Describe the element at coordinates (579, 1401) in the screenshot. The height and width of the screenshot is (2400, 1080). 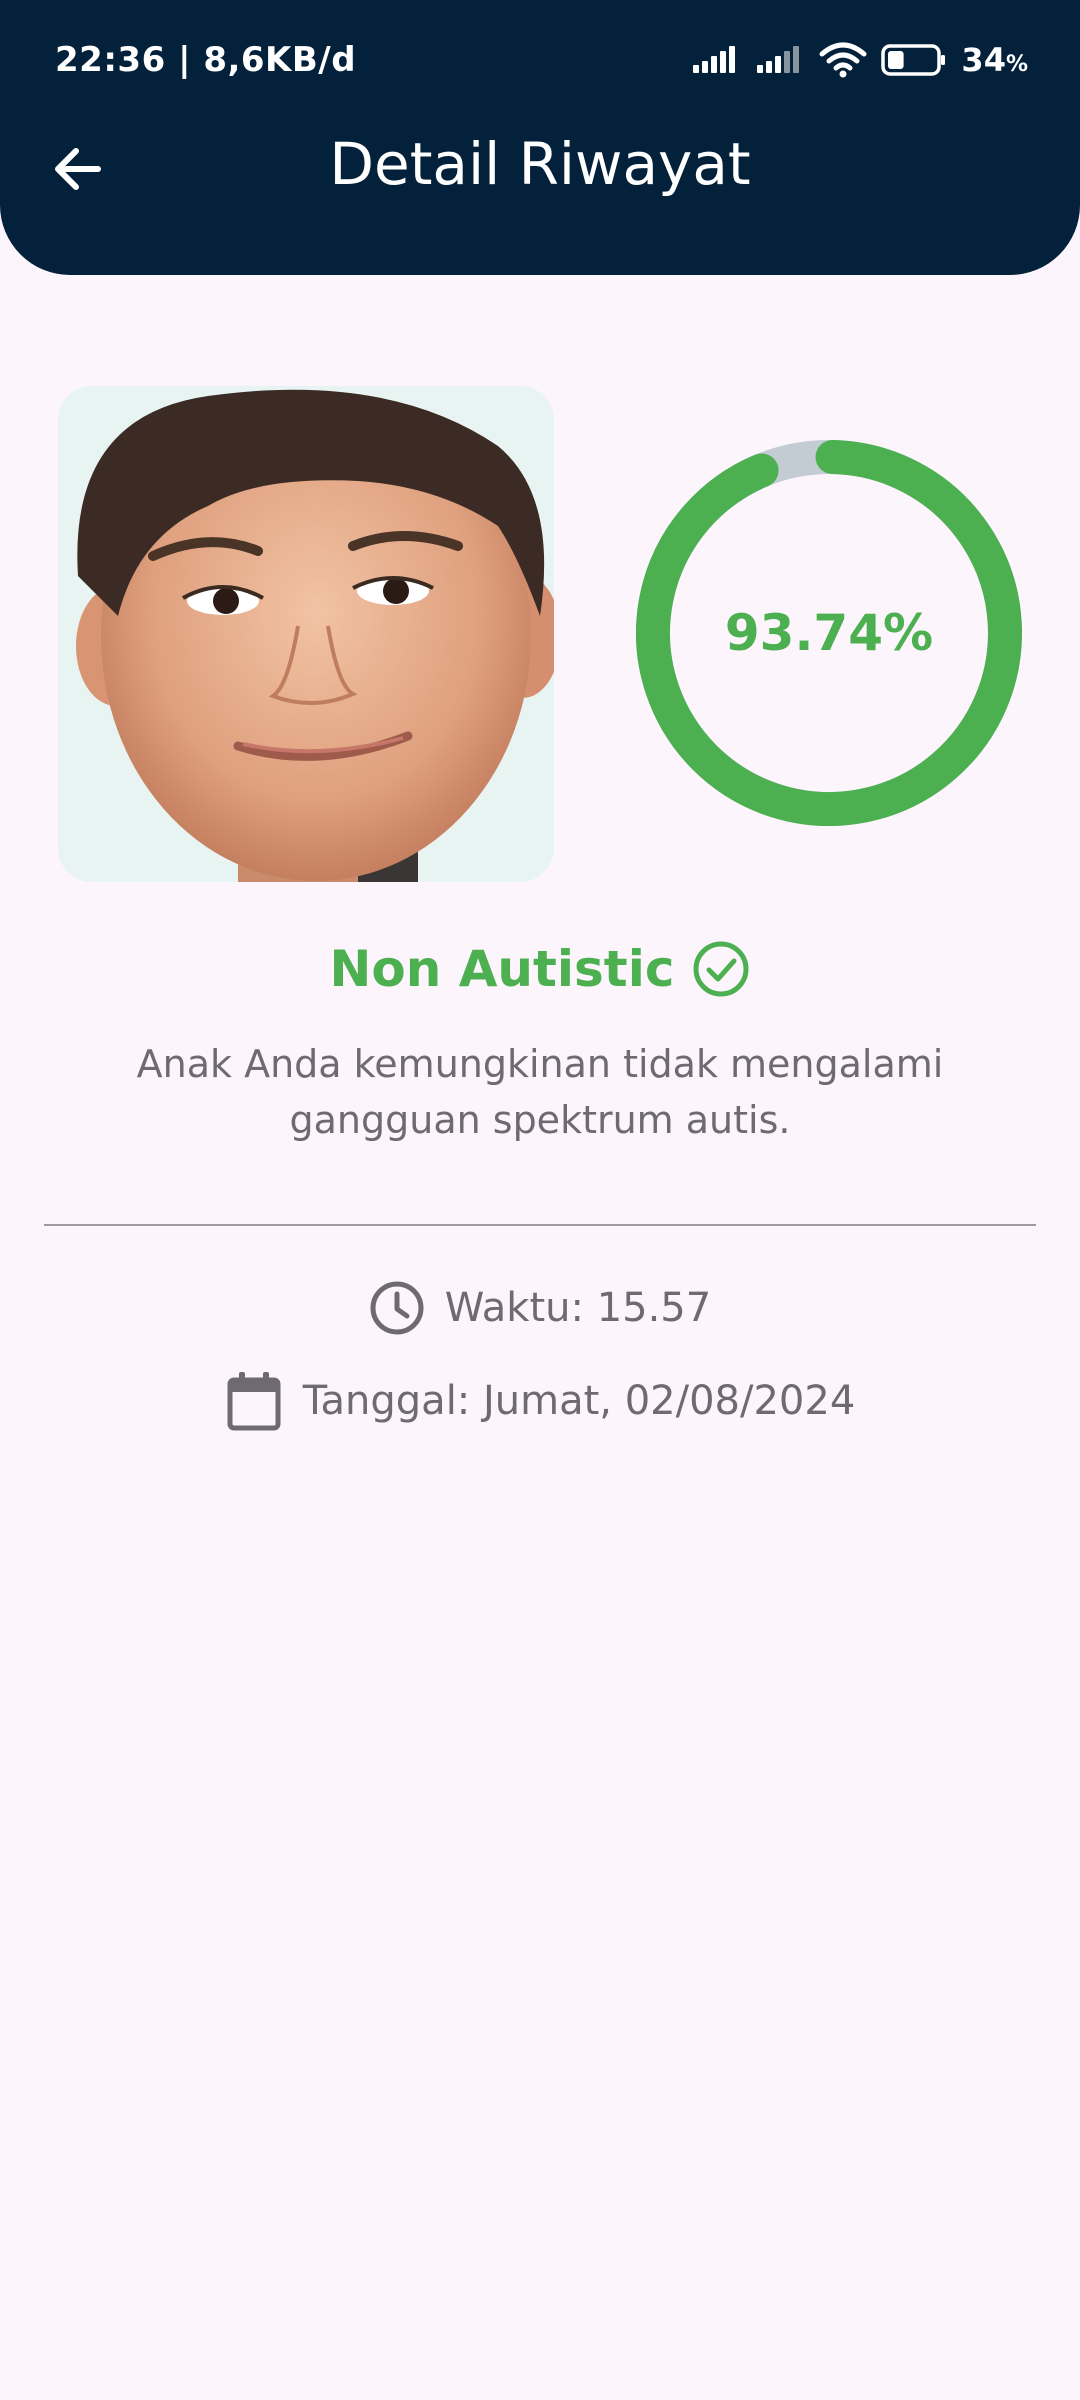
I see `date-text: Tanggal: Jumat, 02/08/2024` at that location.